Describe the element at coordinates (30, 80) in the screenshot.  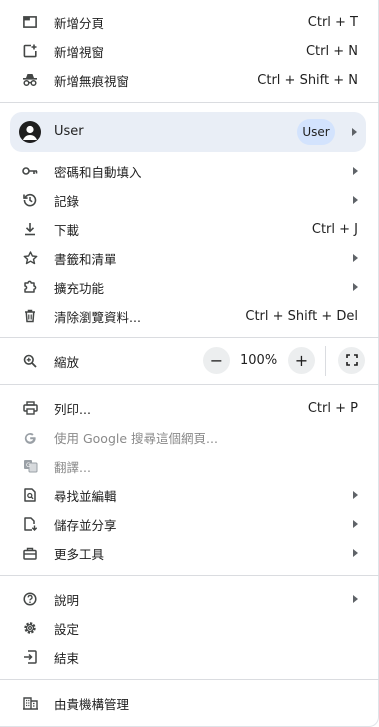
I see `incognito-icon` at that location.